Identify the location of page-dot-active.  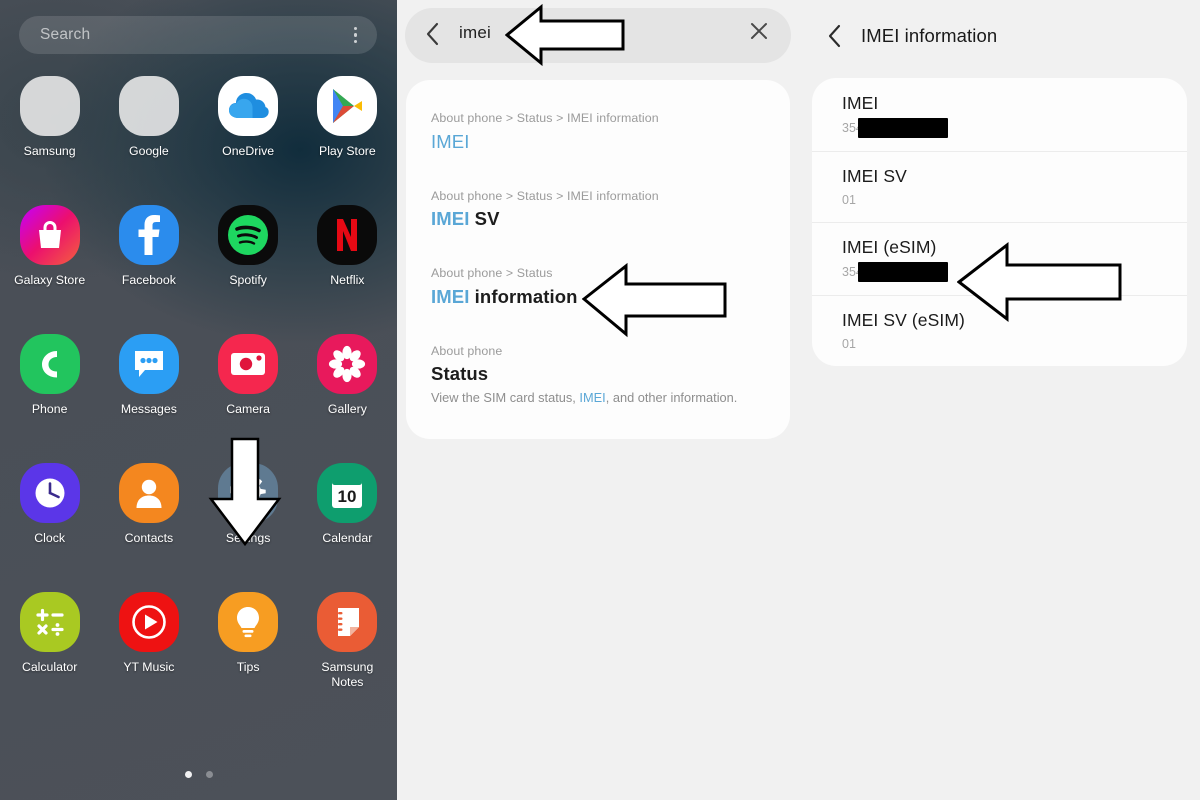
(188, 774).